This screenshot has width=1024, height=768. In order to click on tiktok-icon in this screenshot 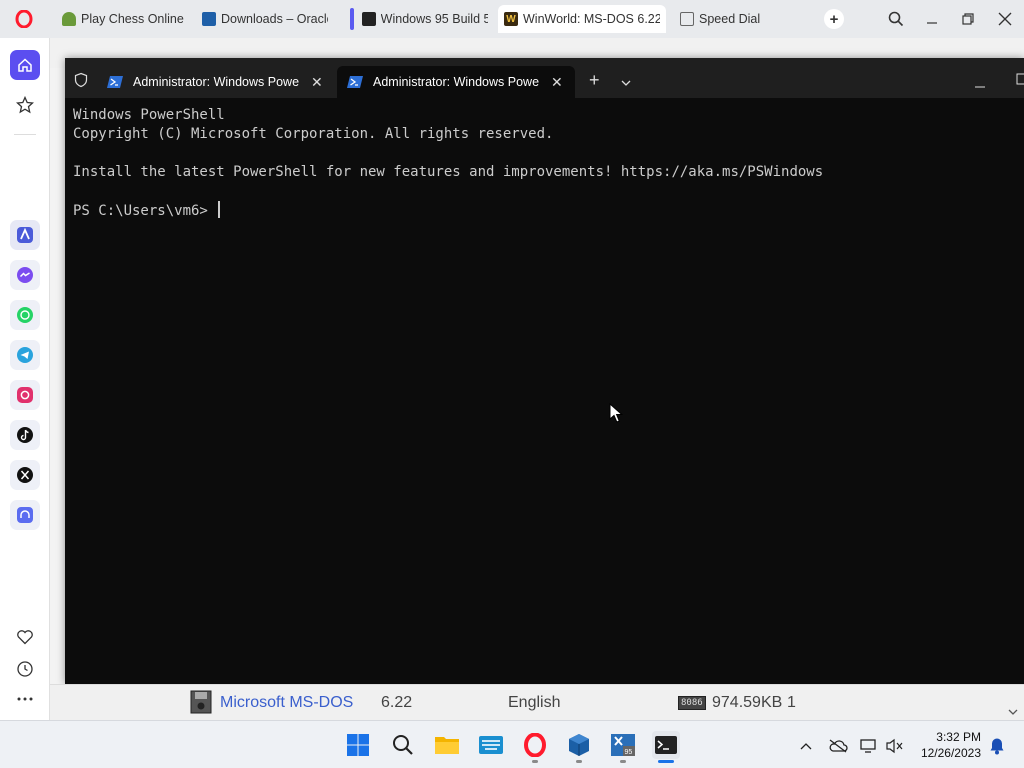, I will do `click(25, 435)`.